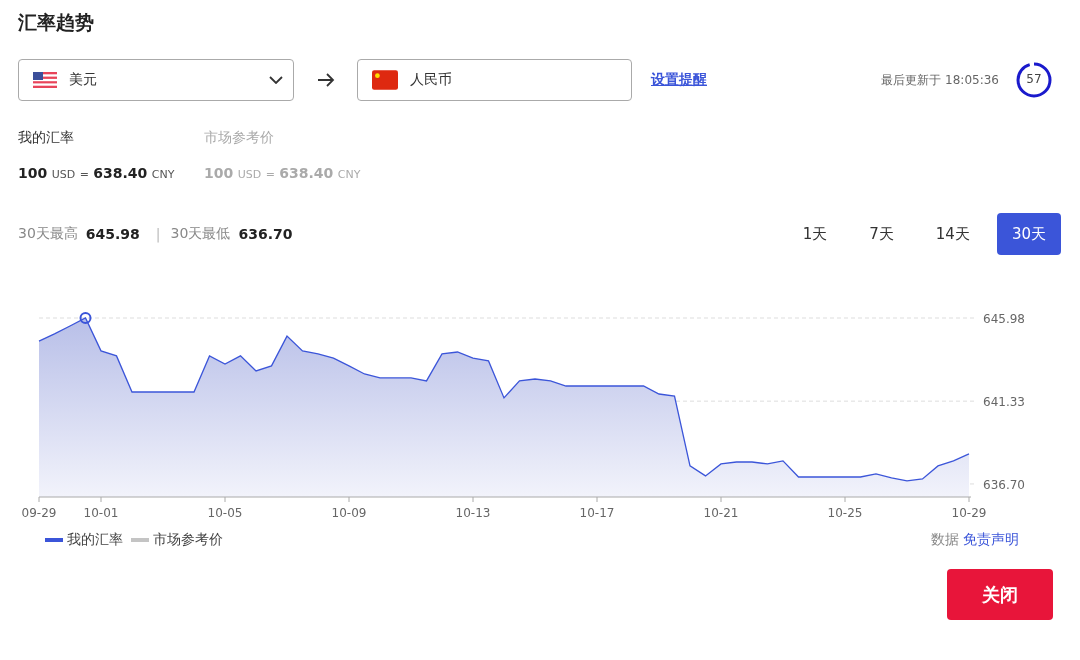 Image resolution: width=1080 pixels, height=660 pixels. I want to click on high-label: 30天最高, so click(48, 234).